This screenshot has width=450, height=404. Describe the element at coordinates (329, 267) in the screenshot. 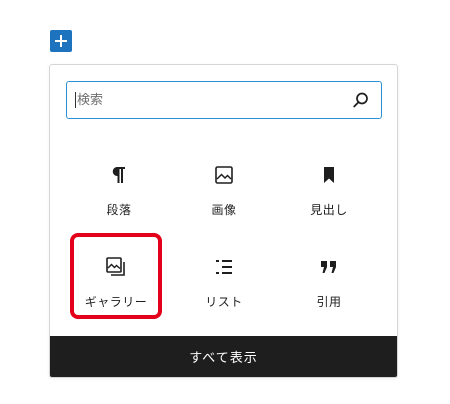

I see `quote-icon` at that location.